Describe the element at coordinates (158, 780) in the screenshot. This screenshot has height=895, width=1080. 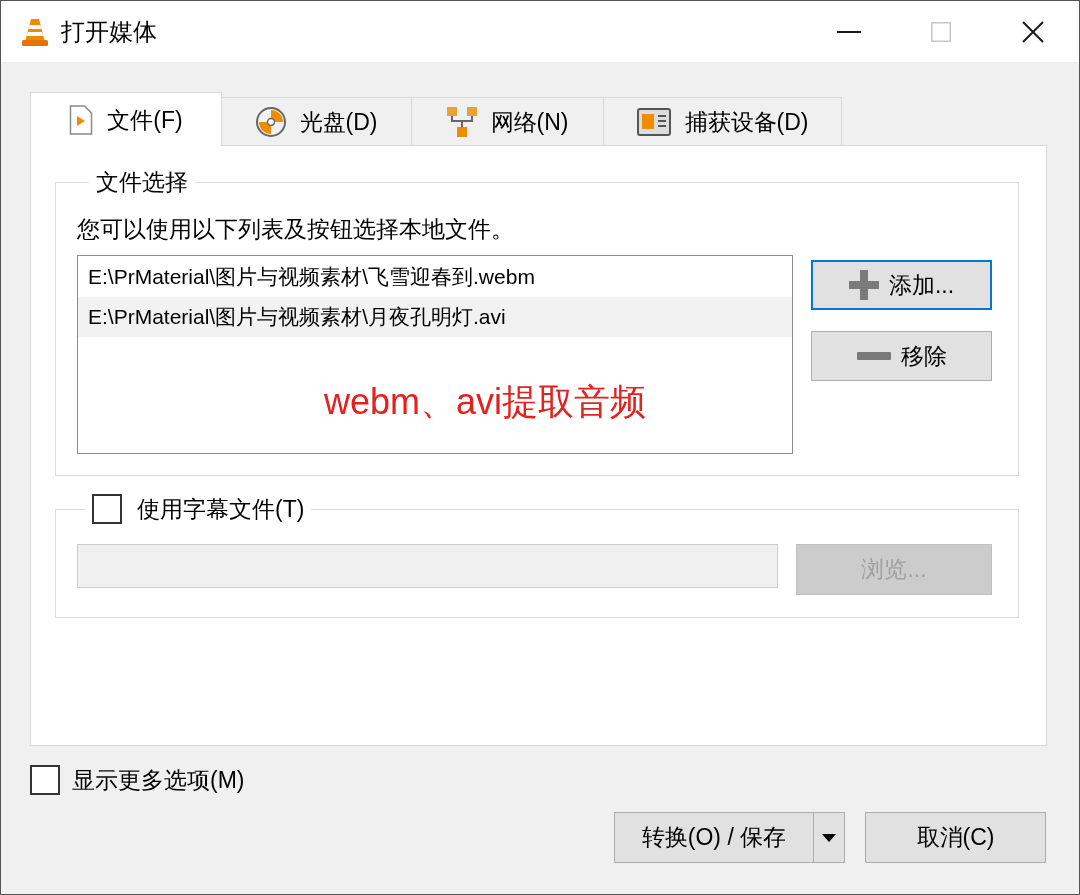
I see `checkbox-label: 显示更多选项(M)` at that location.